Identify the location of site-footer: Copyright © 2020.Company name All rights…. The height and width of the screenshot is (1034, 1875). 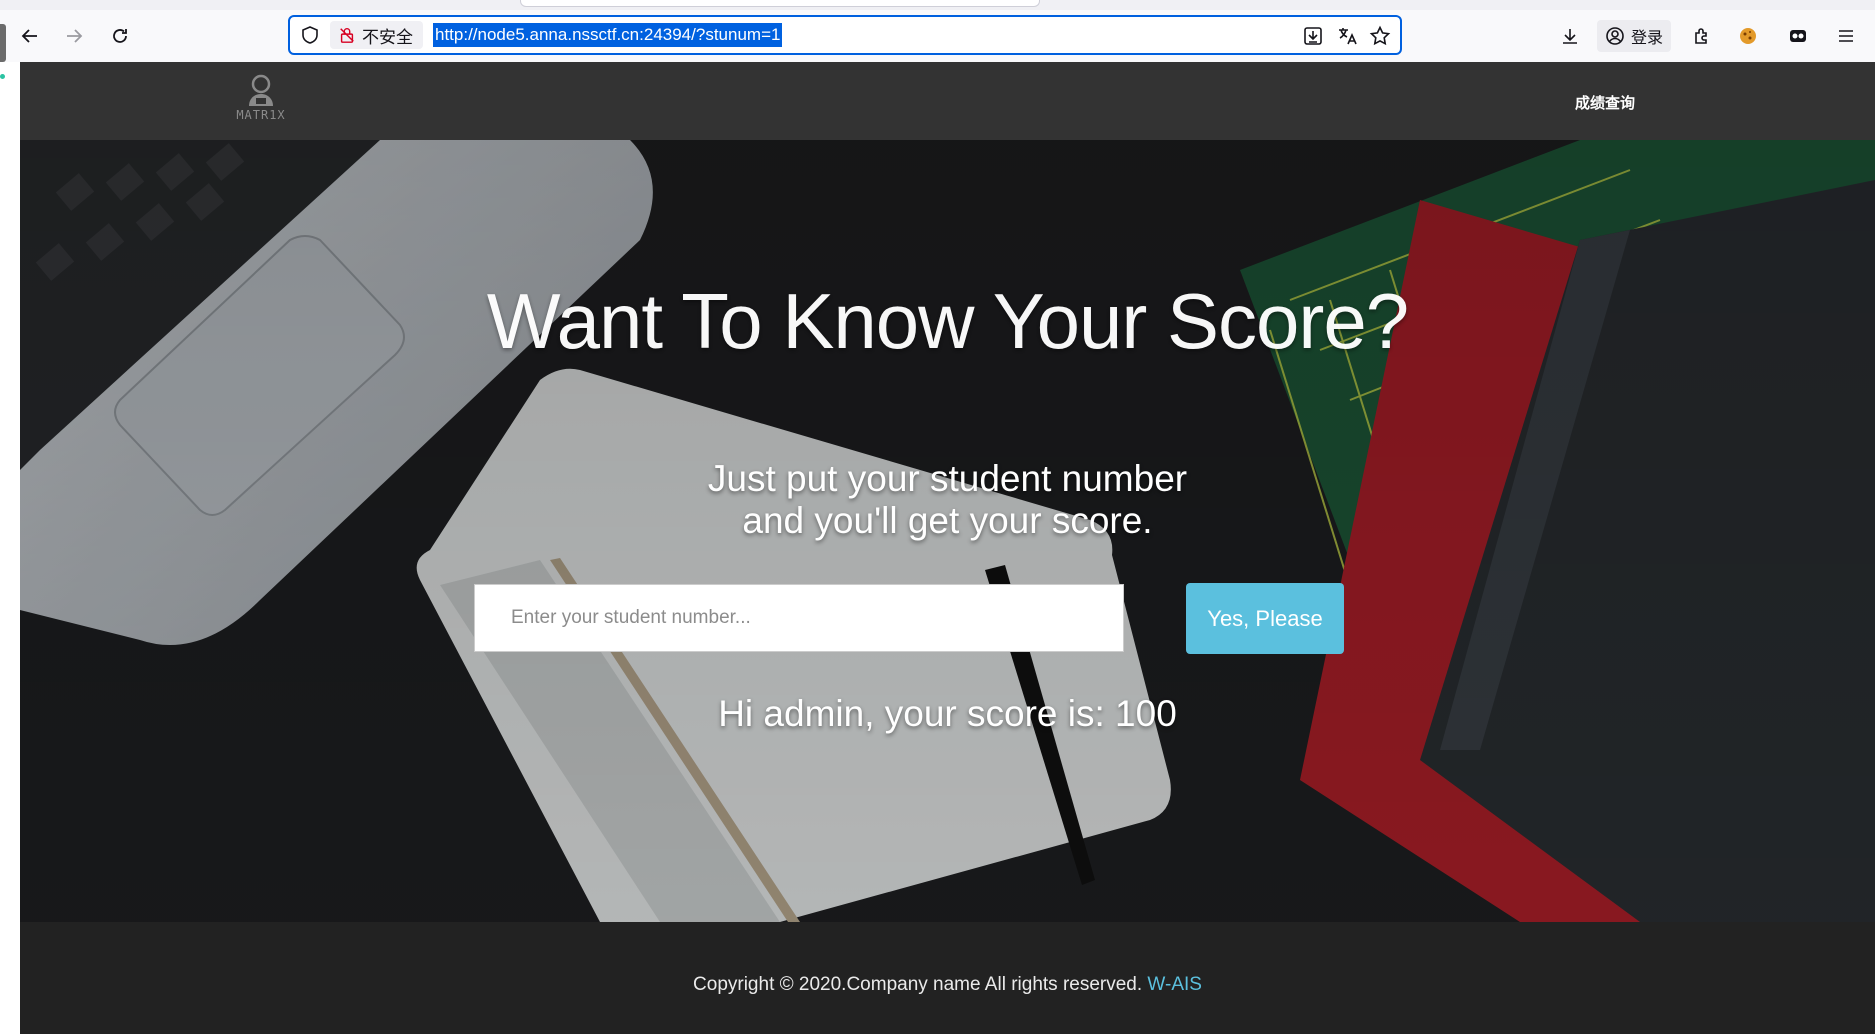
(947, 978).